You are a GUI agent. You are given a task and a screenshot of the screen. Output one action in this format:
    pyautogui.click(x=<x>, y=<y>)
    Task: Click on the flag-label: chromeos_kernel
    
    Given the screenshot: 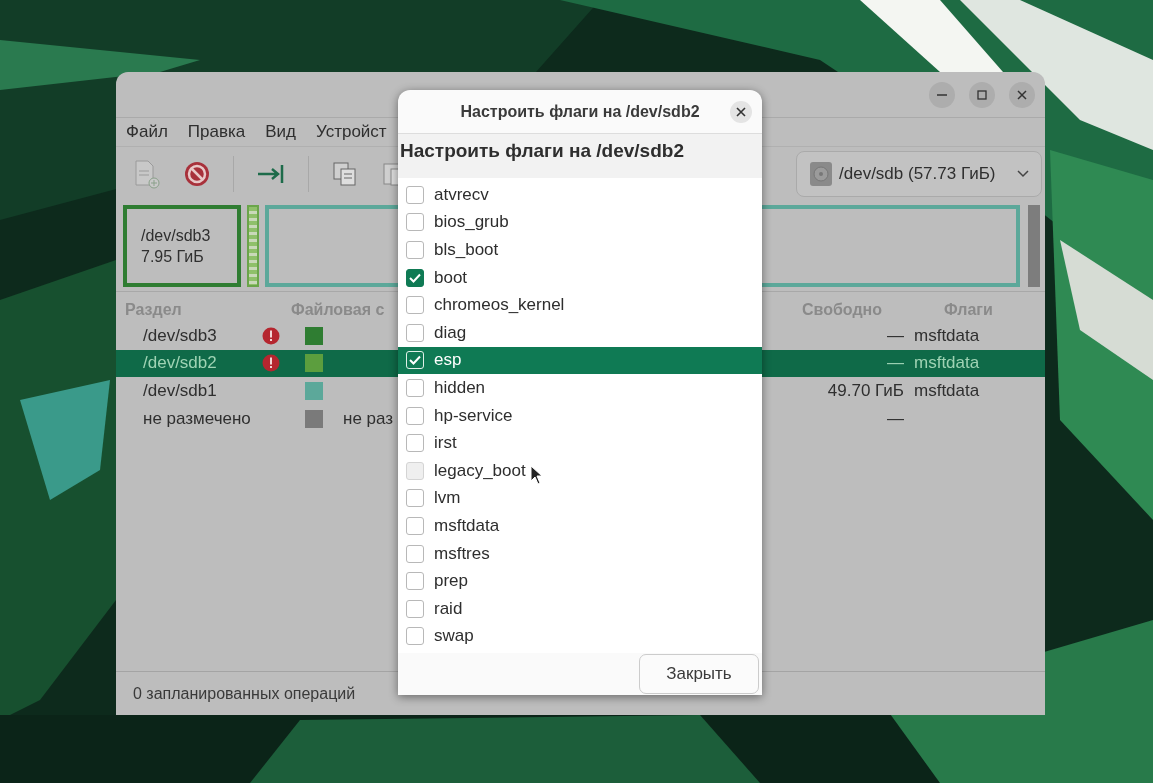 What is the action you would take?
    pyautogui.click(x=499, y=305)
    